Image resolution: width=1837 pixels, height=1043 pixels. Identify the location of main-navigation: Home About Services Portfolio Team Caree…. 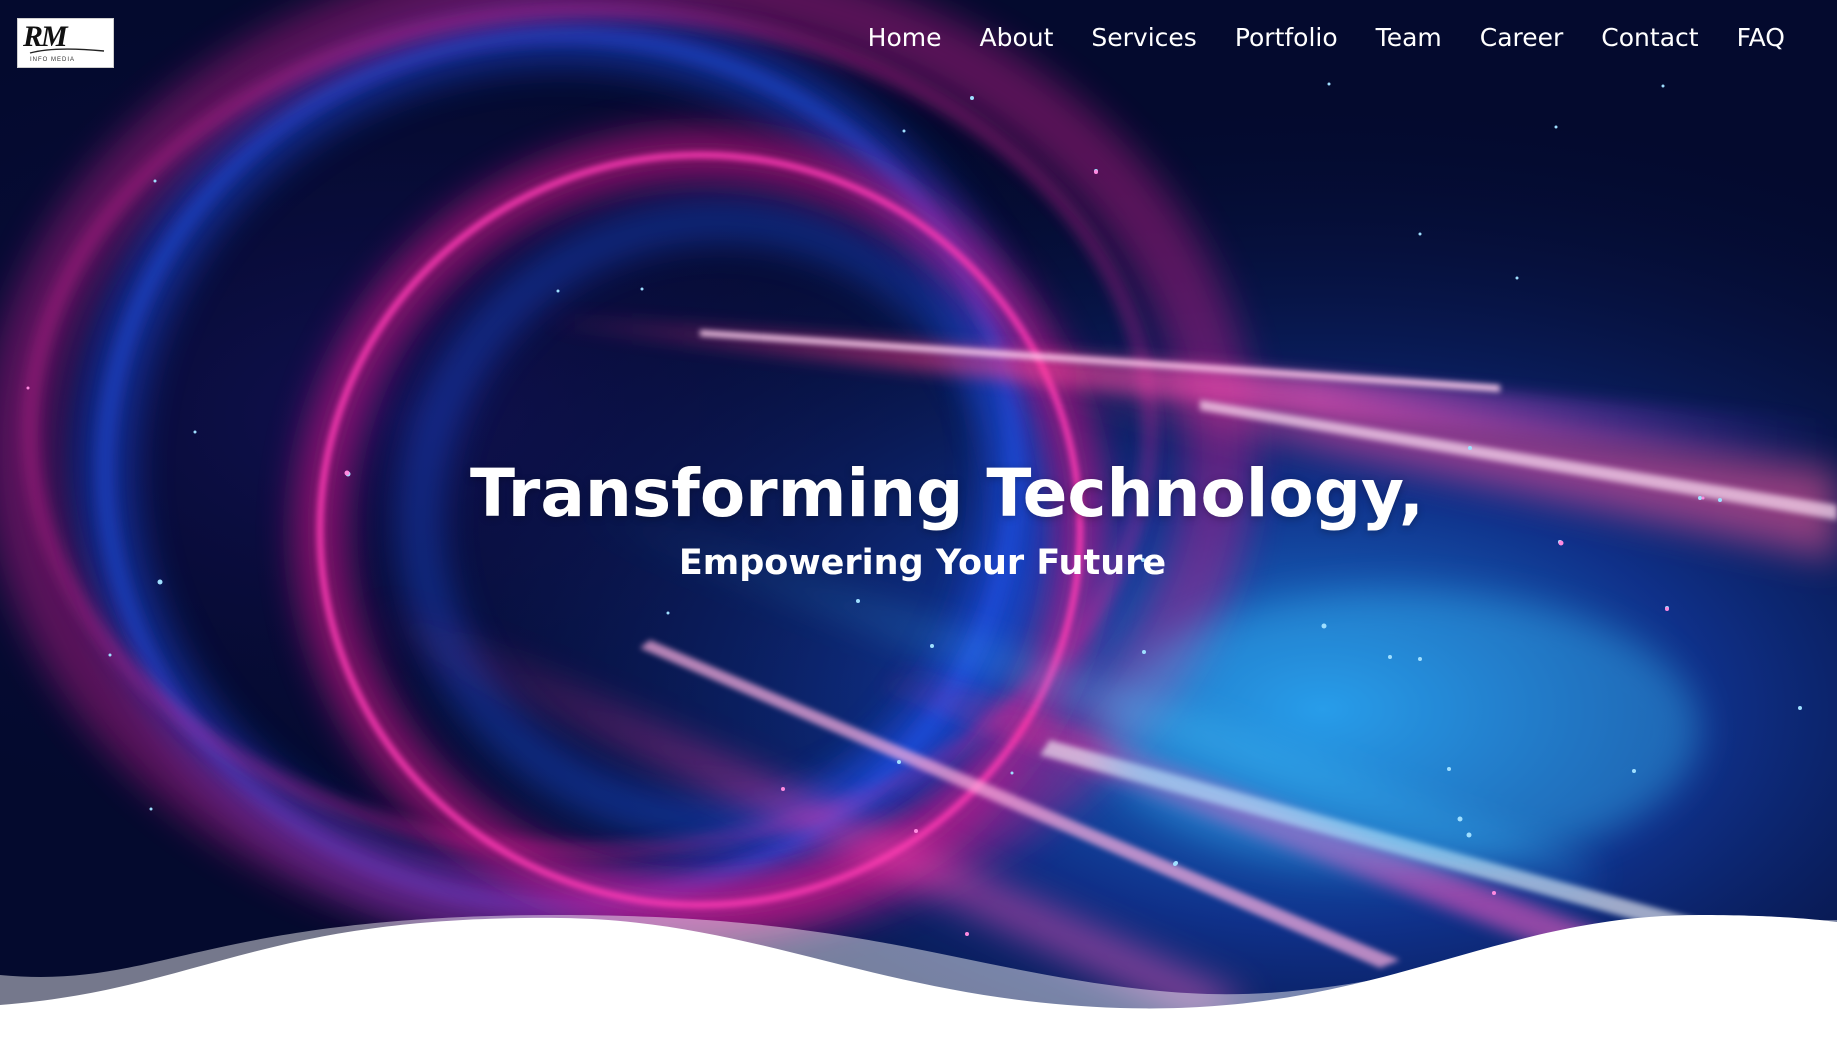
(1307, 38).